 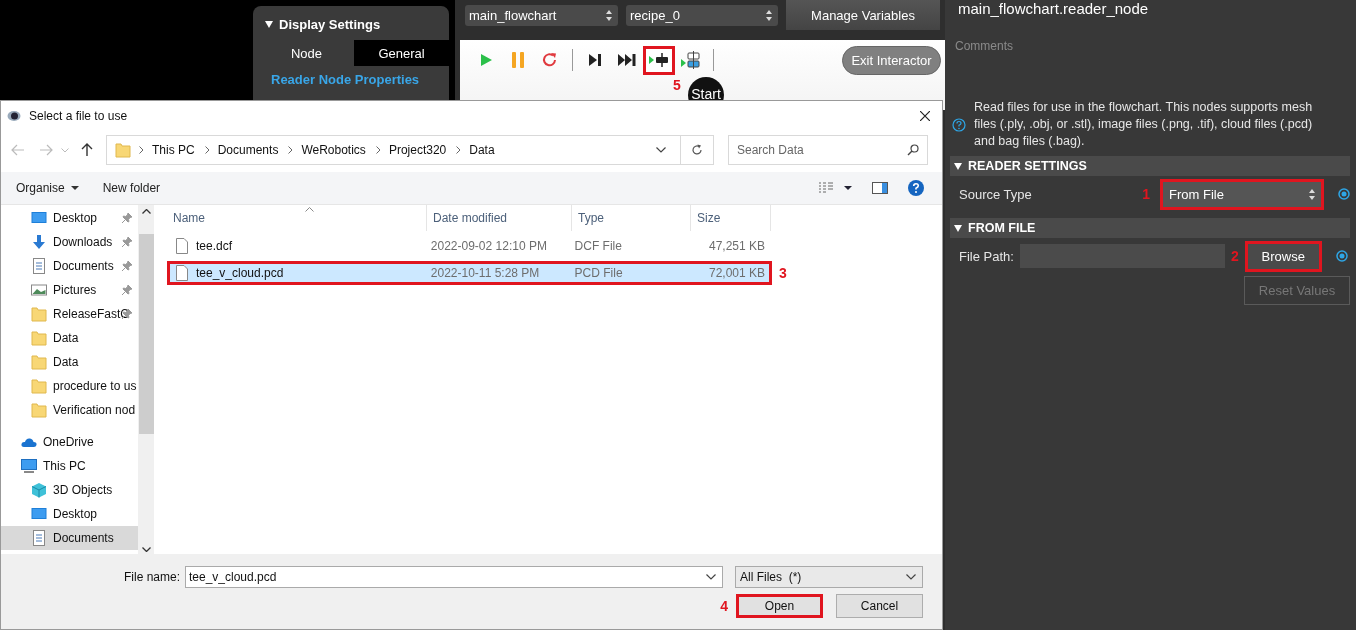 What do you see at coordinates (1150, 166) in the screenshot?
I see `section-header: READER SETTINGS` at bounding box center [1150, 166].